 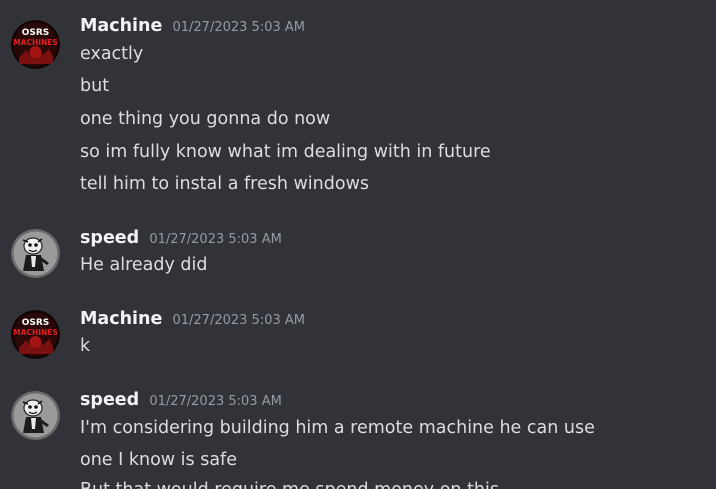 What do you see at coordinates (224, 184) in the screenshot?
I see `message-text: tell him to instal a fresh windows` at bounding box center [224, 184].